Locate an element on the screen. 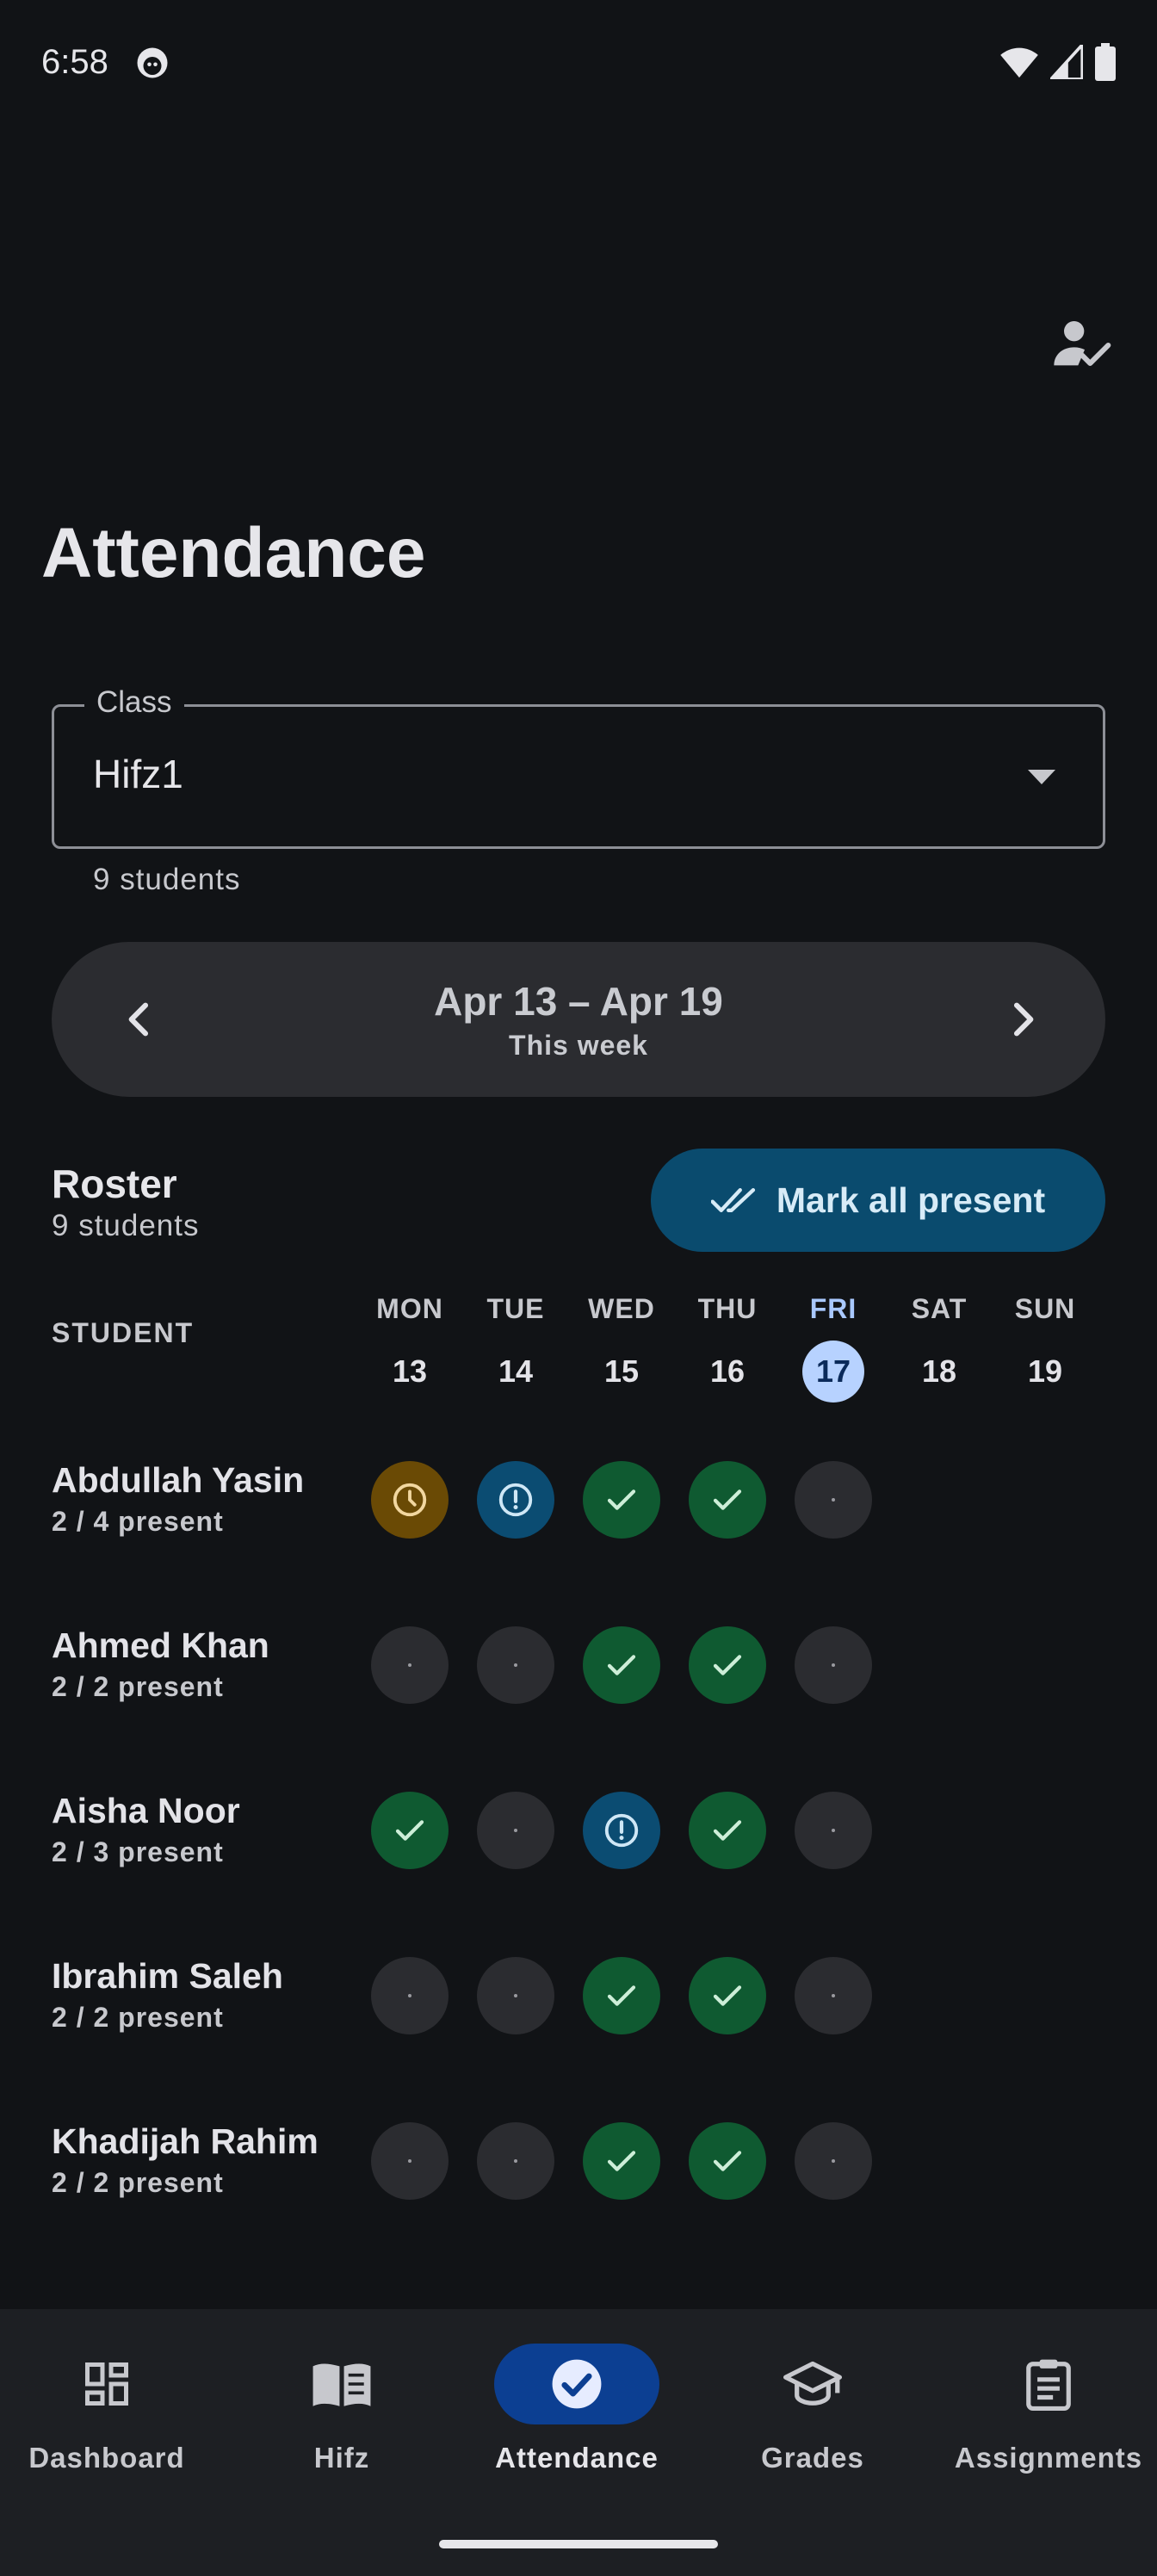 Image resolution: width=1157 pixels, height=2576 pixels. clipboard-icon is located at coordinates (1048, 2385).